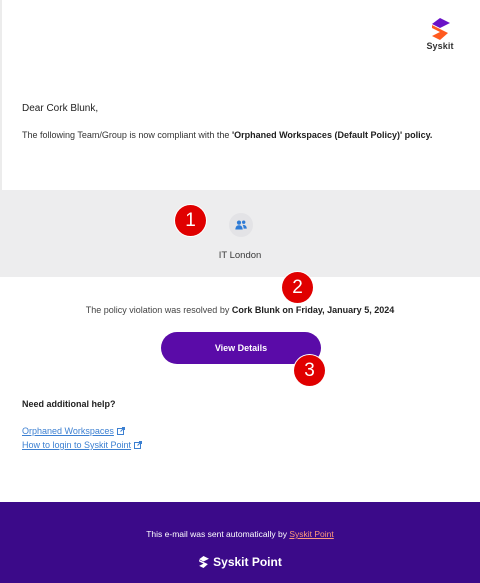 Image resolution: width=480 pixels, height=583 pixels. I want to click on link-label: Orphaned Workspaces, so click(68, 431).